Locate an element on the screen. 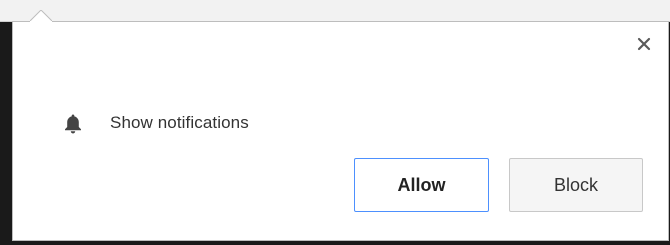 This screenshot has height=245, width=670. close-icon is located at coordinates (644, 46).